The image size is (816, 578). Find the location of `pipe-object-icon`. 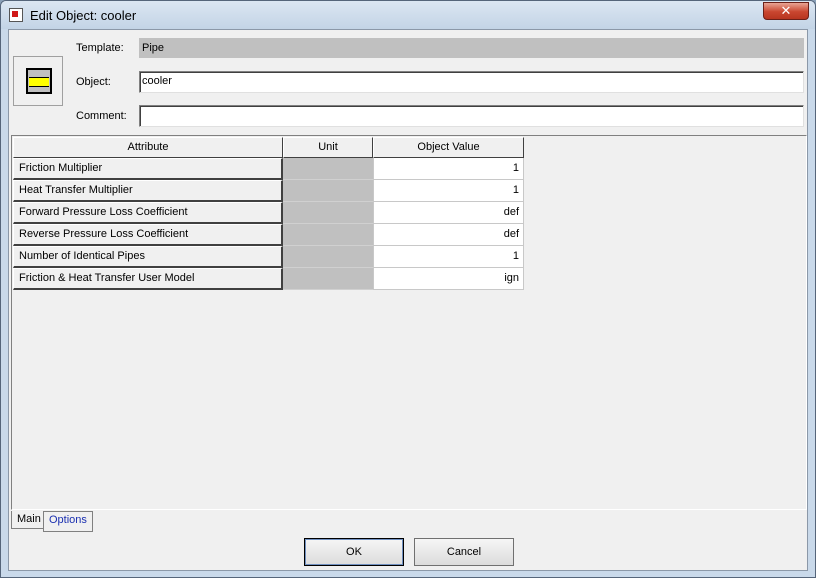

pipe-object-icon is located at coordinates (38, 81).